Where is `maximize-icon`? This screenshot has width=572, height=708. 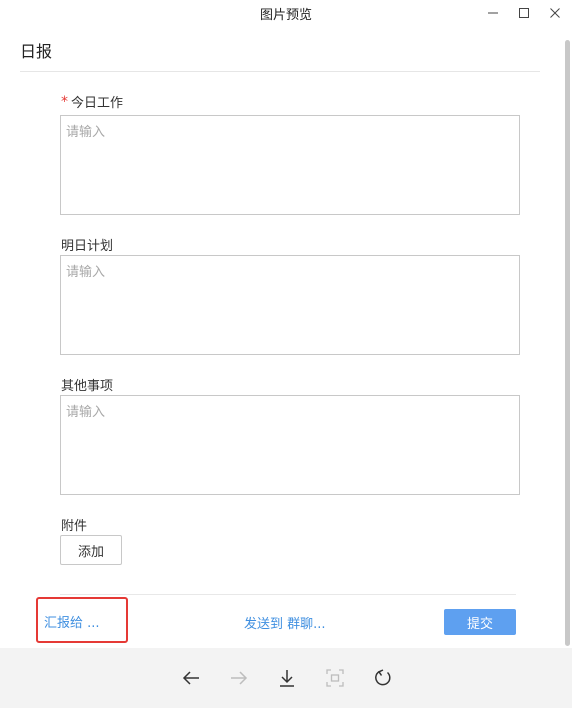 maximize-icon is located at coordinates (524, 13).